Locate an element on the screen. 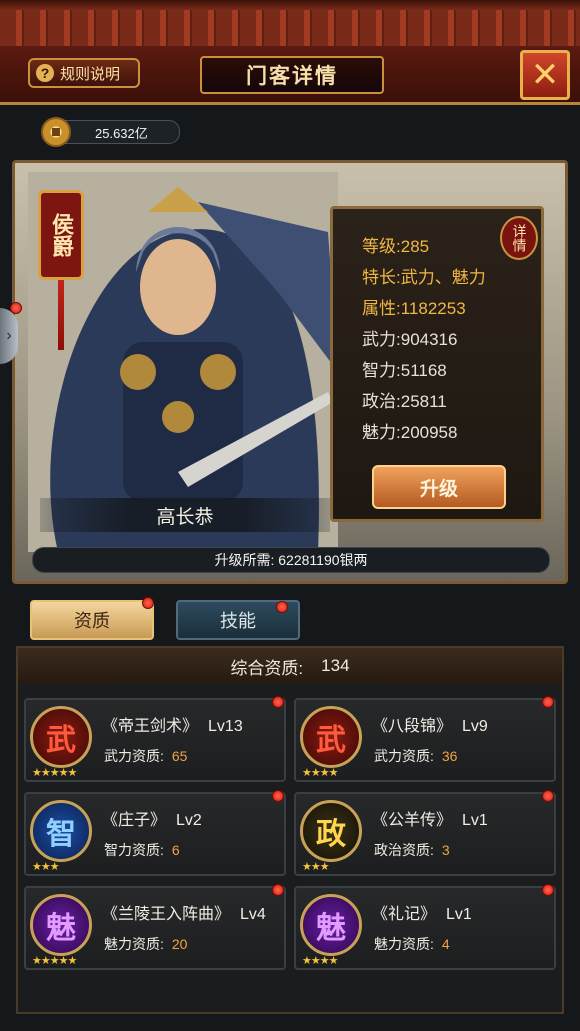 Image resolution: width=580 pixels, height=1031 pixels. stat-specialty: 特长:武力、魅力 is located at coordinates (424, 275).